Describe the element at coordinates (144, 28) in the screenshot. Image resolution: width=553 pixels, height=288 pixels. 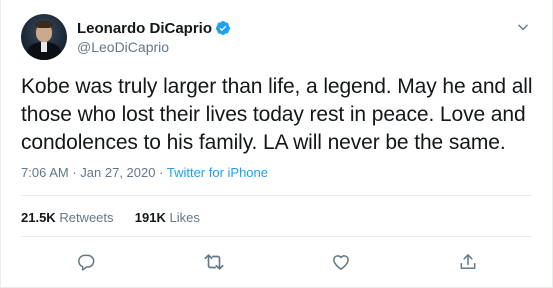
I see `display-name: Leonardo DiCaprio` at that location.